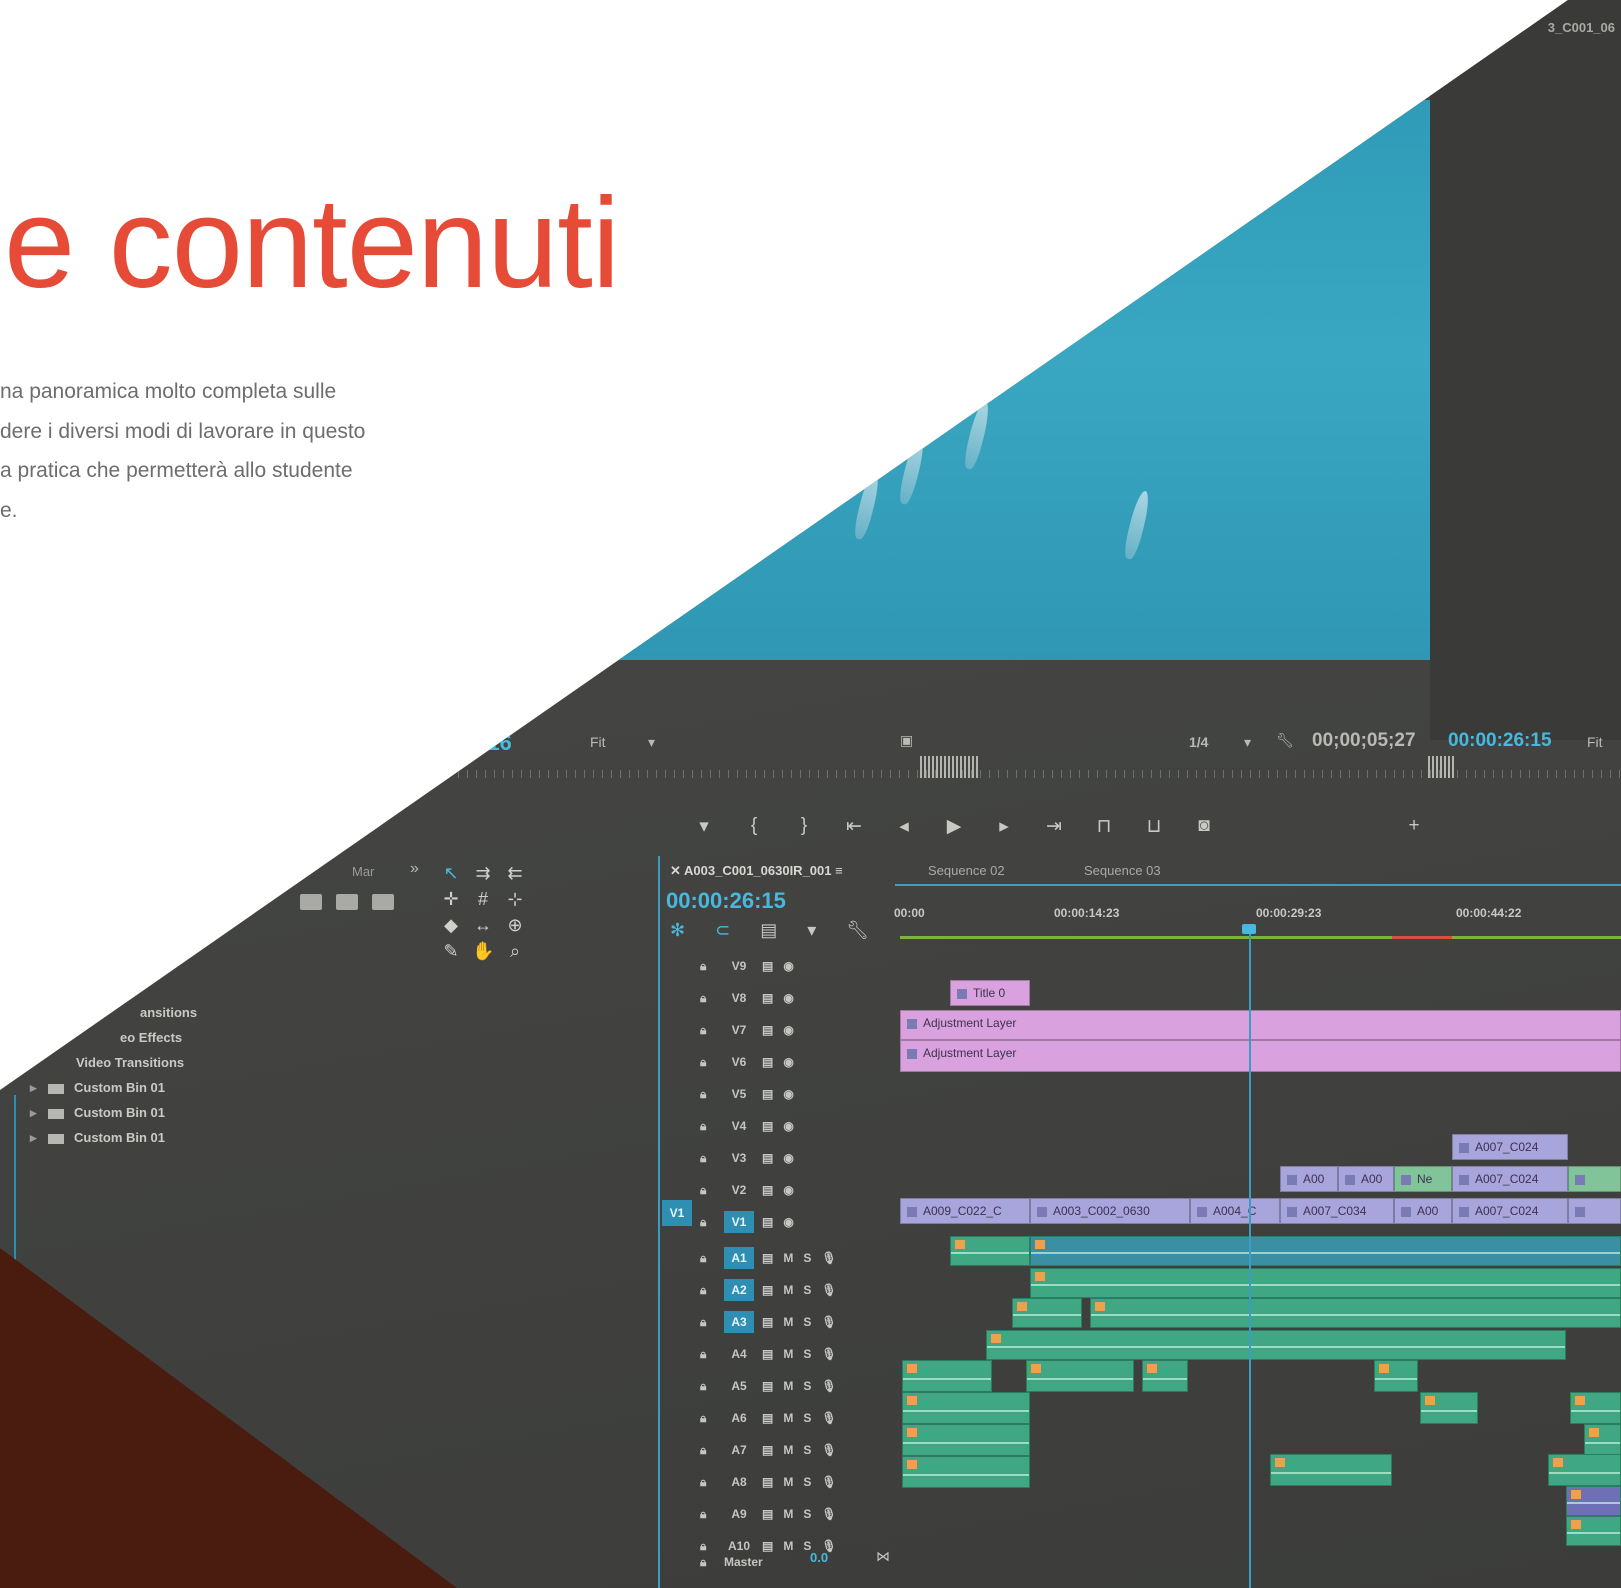 Image resolution: width=1621 pixels, height=1588 pixels. What do you see at coordinates (739, 1450) in the screenshot?
I see `track-target: A7` at bounding box center [739, 1450].